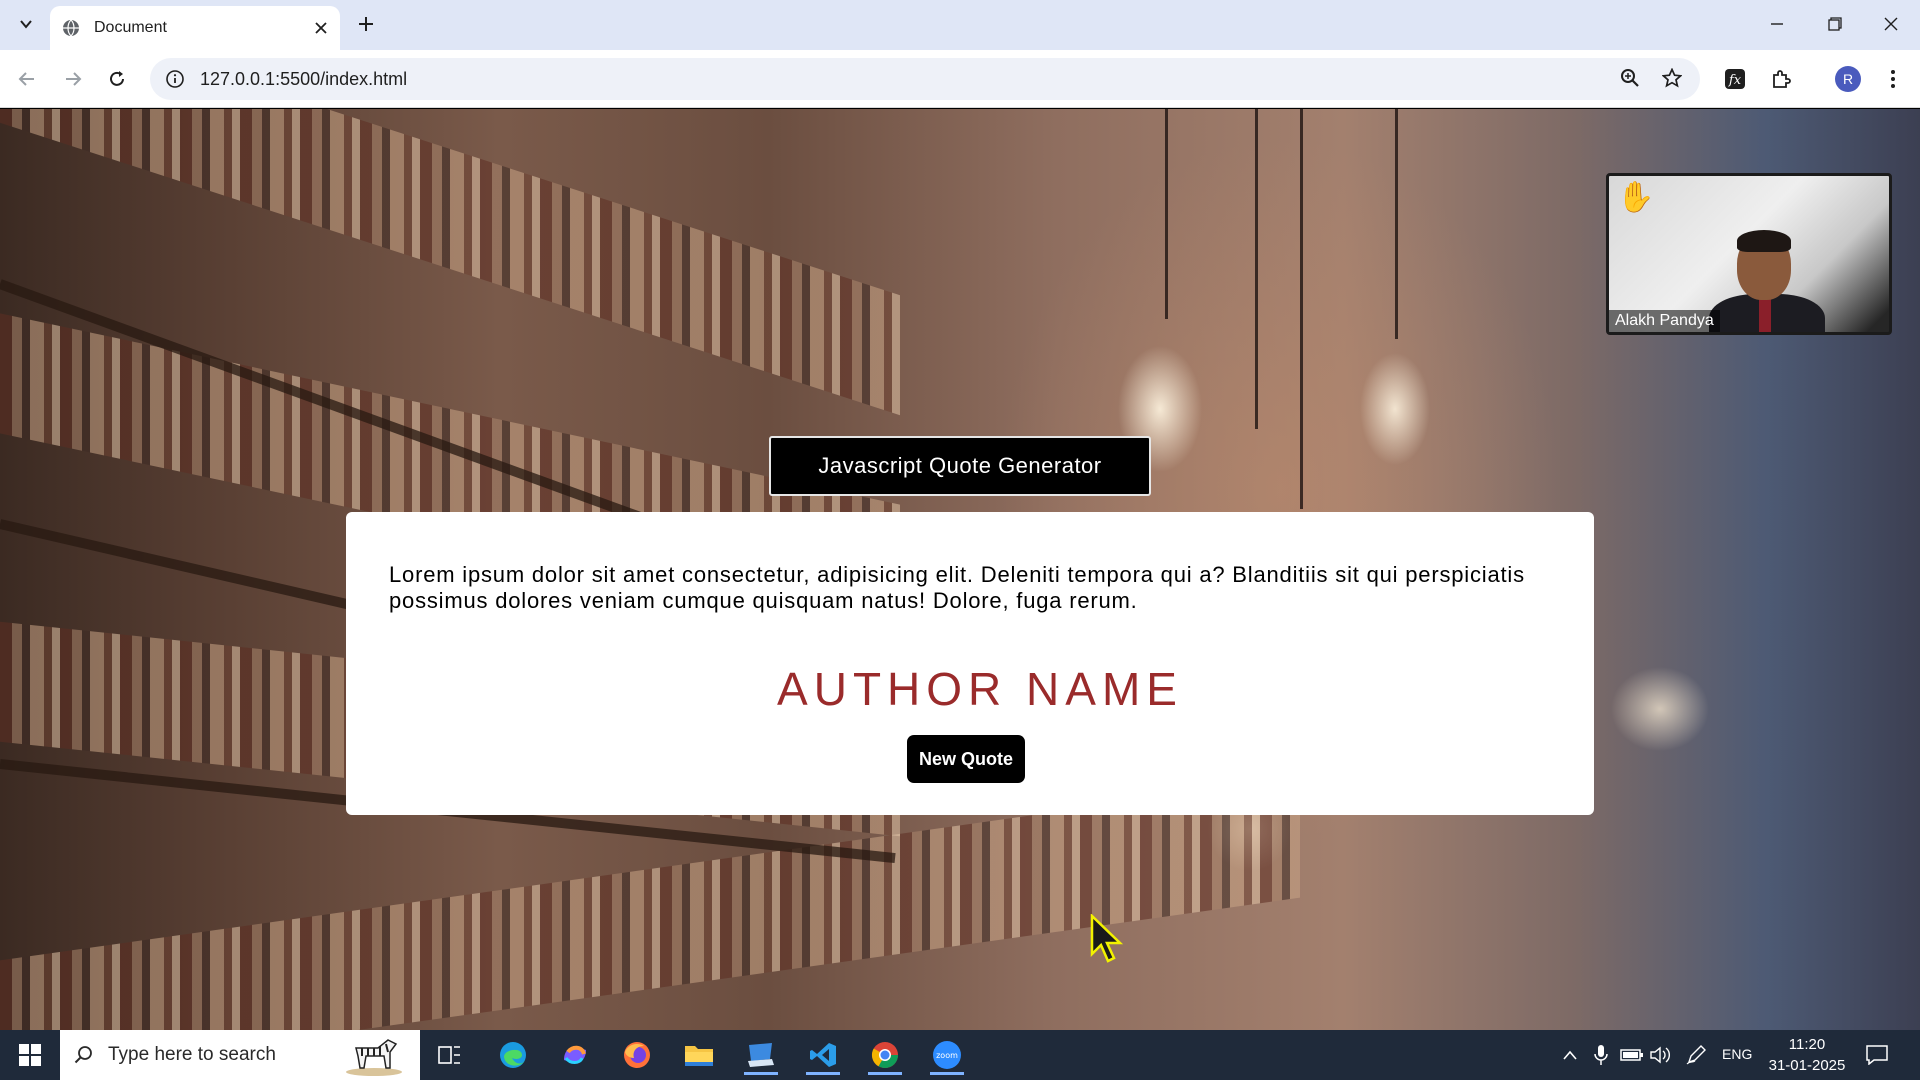 The height and width of the screenshot is (1080, 1920). I want to click on microphone-icon, so click(1601, 1055).